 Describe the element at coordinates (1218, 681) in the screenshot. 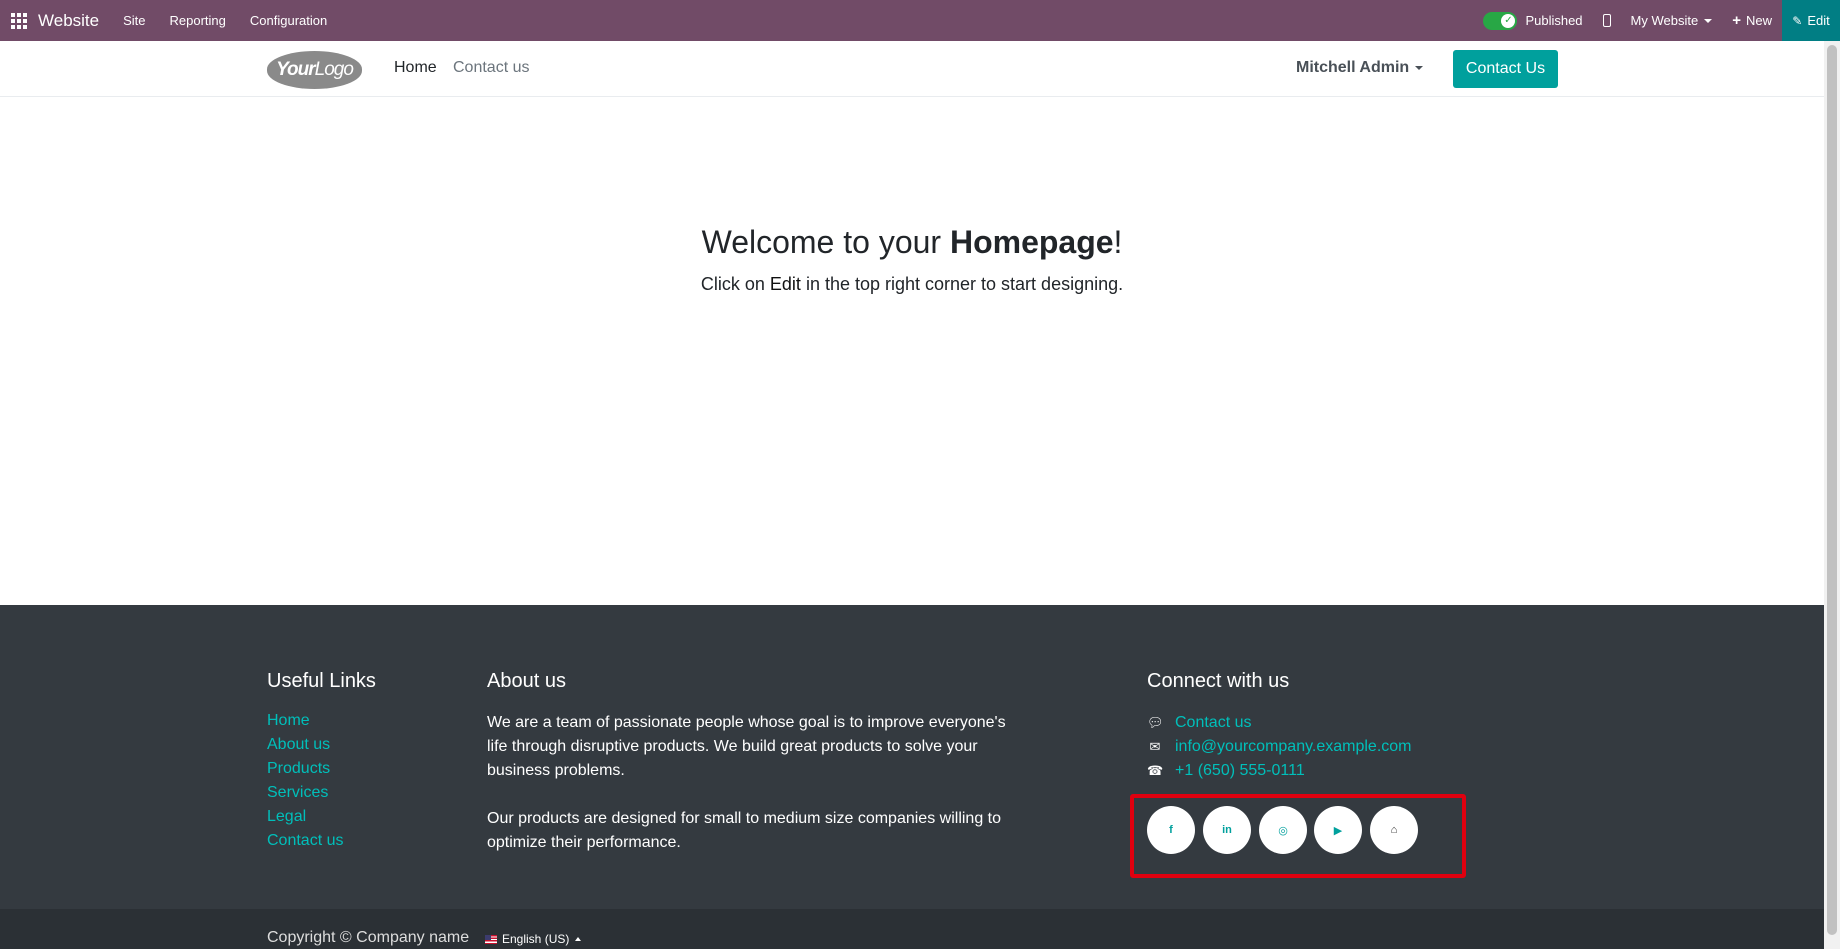

I see `connect-title: Connect with us` at that location.